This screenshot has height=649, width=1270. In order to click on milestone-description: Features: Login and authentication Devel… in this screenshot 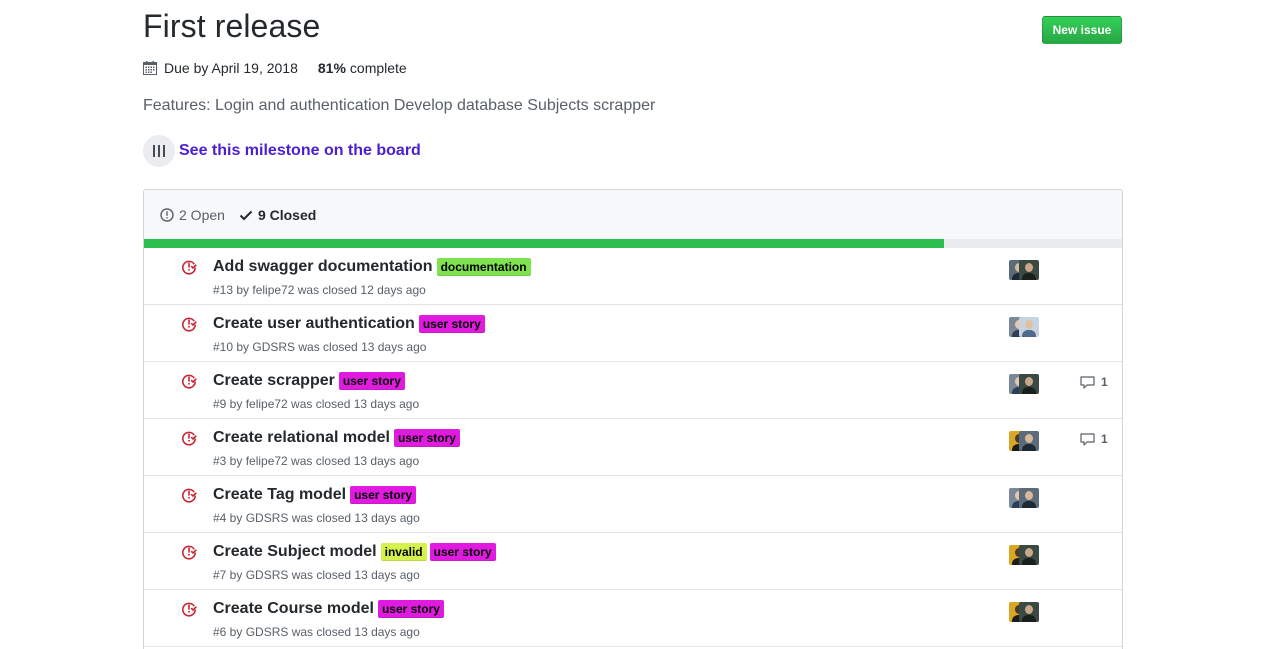, I will do `click(399, 105)`.